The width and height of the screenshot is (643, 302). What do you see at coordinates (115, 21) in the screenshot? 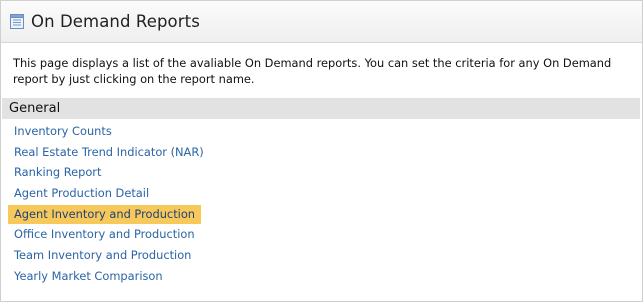
I see `page-title: On Demand Reports` at bounding box center [115, 21].